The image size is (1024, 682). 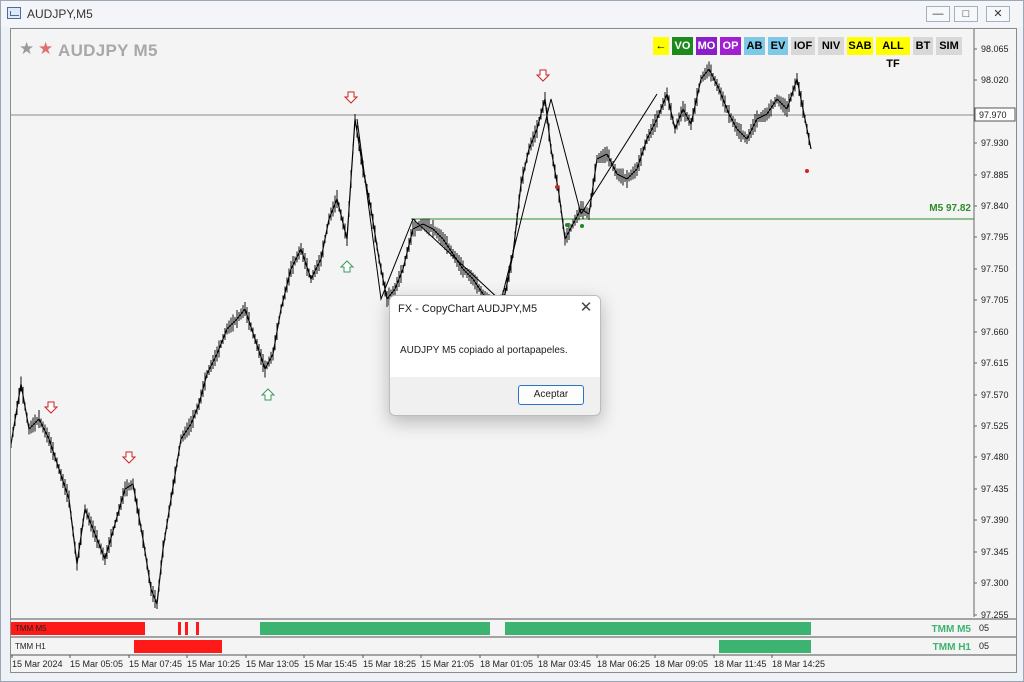 I want to click on toolbar-button-vo: VO, so click(x=682, y=46).